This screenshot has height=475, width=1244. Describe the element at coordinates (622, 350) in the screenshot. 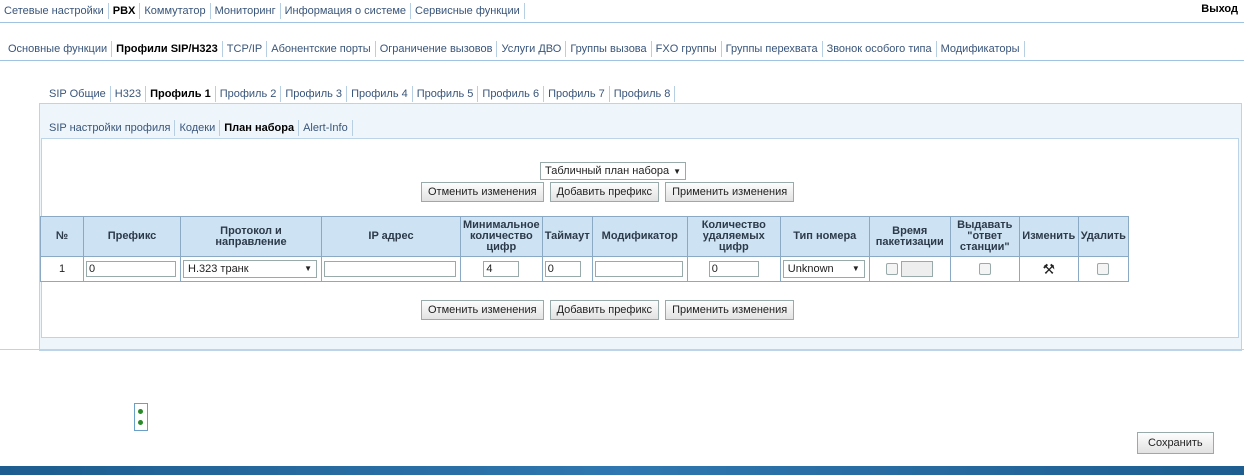

I see `divider` at that location.